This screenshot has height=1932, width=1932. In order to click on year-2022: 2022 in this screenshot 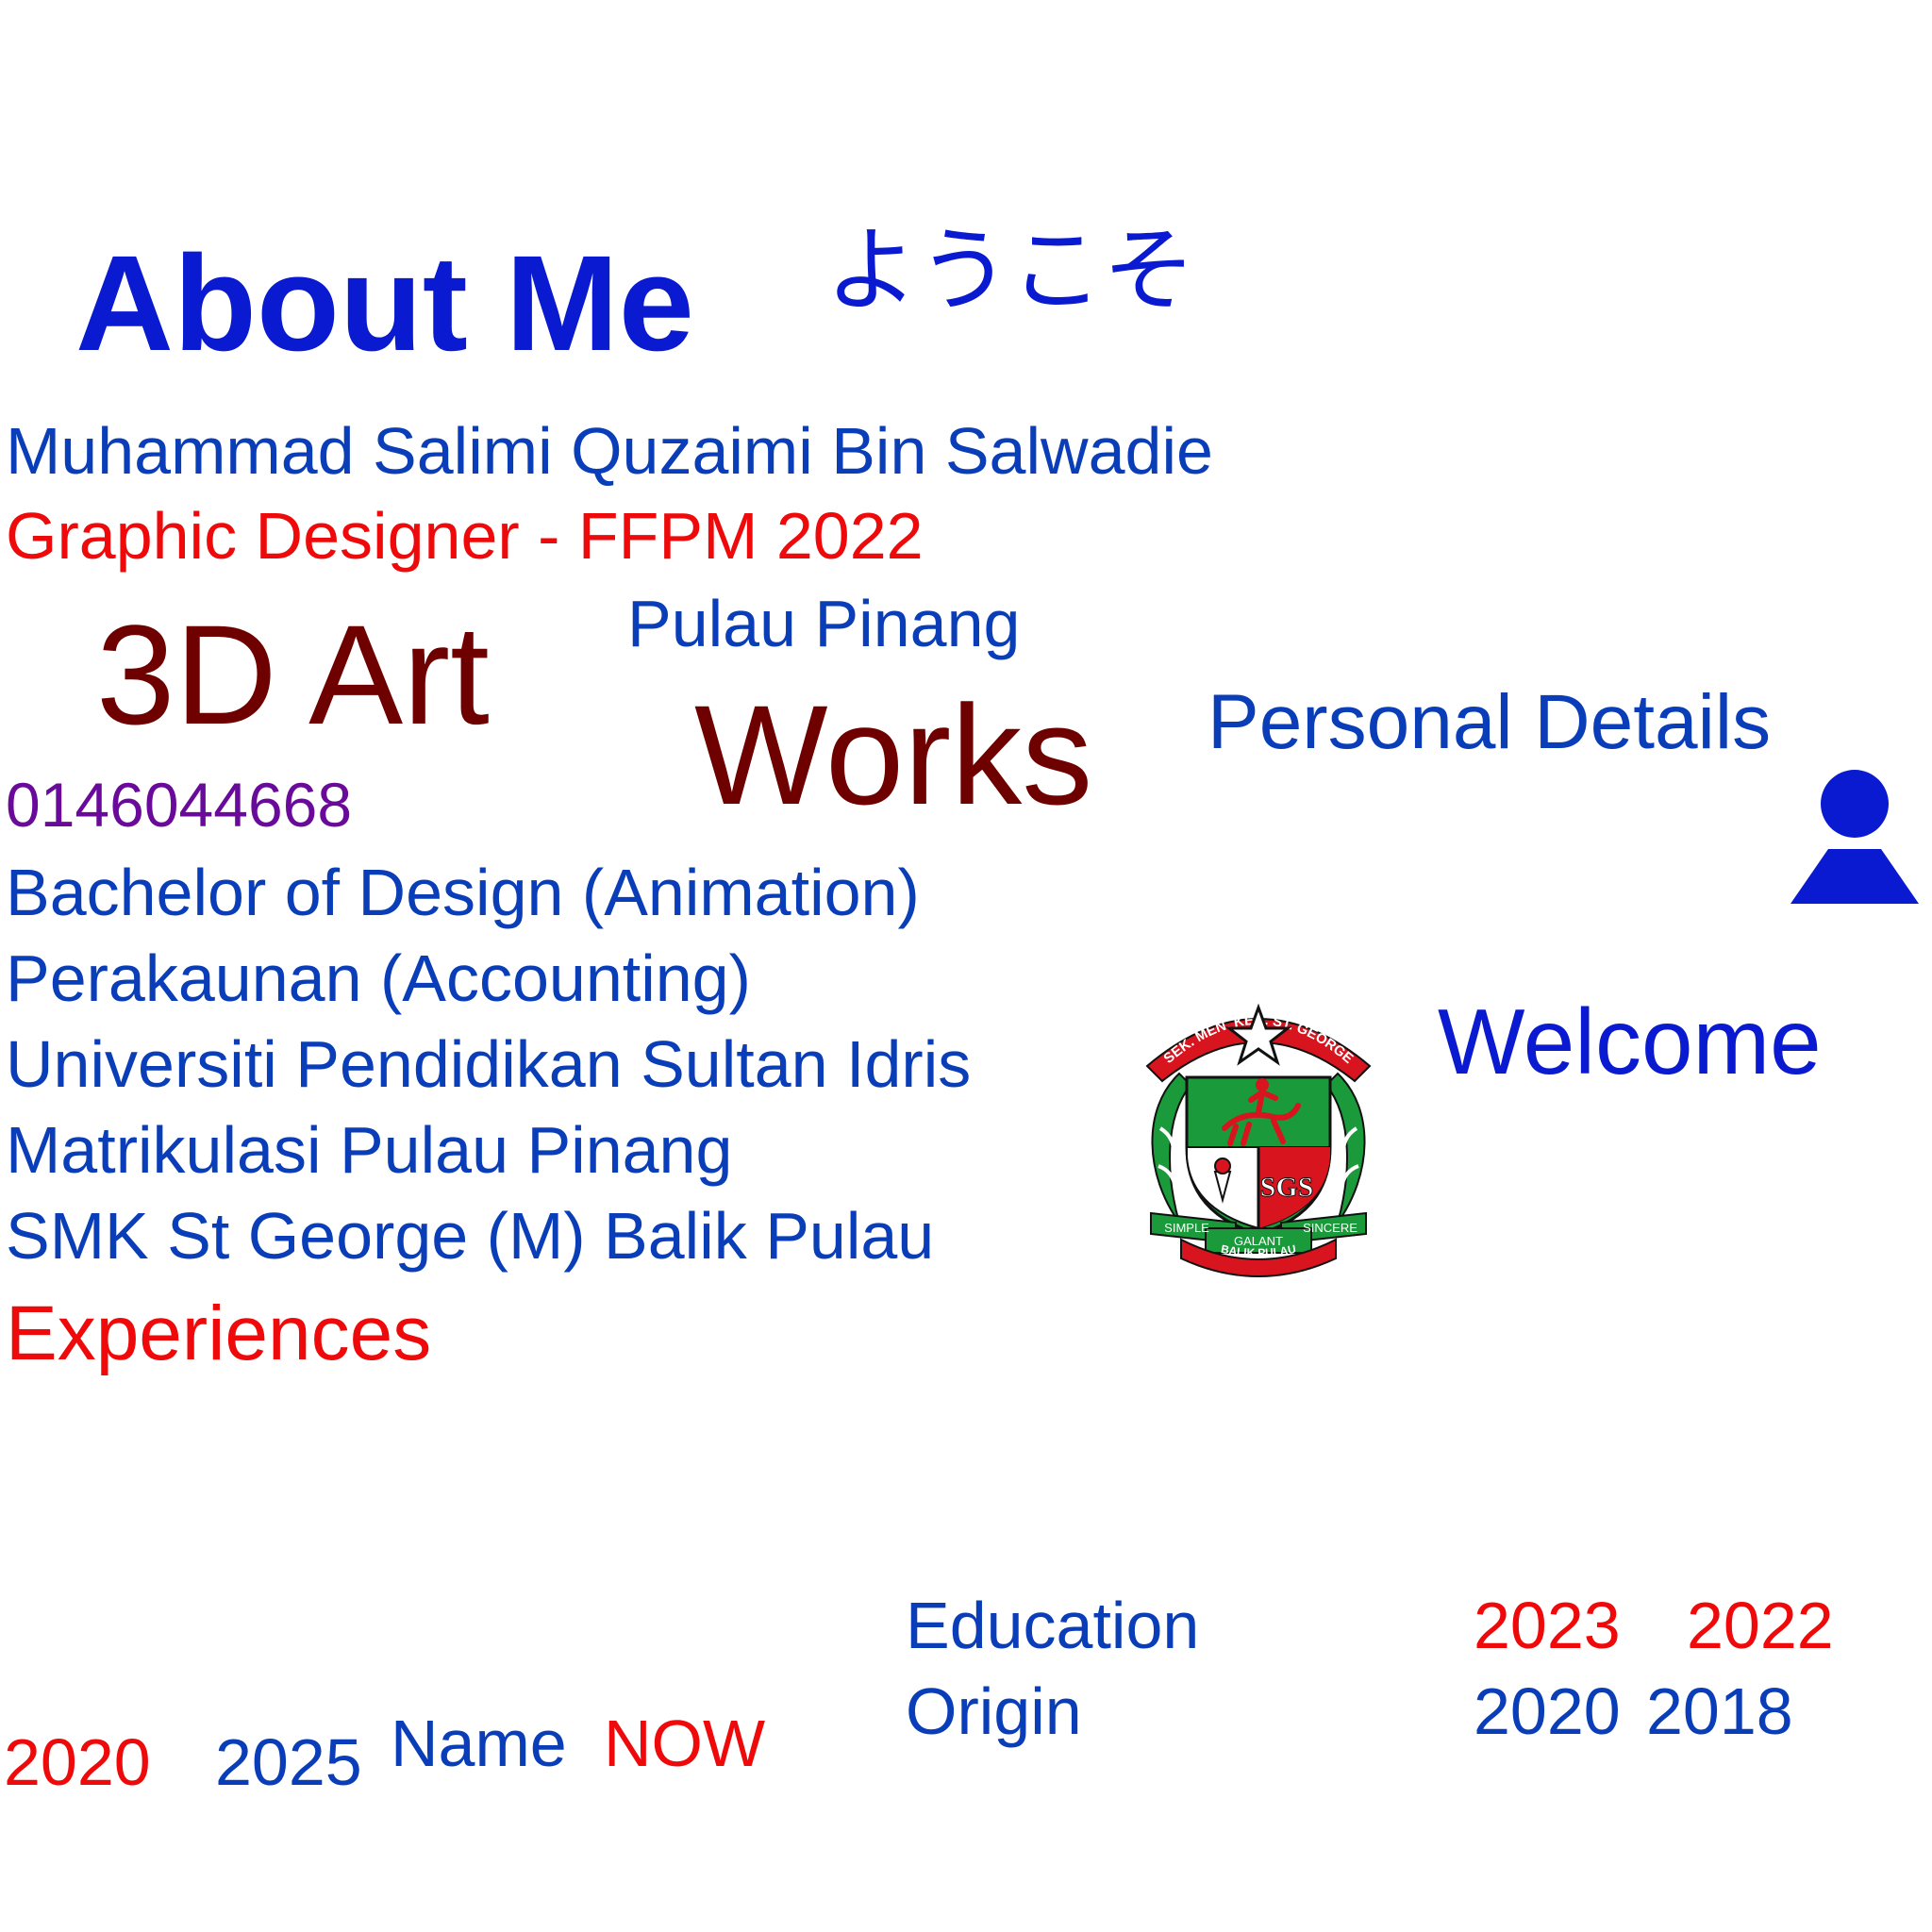, I will do `click(1760, 1625)`.